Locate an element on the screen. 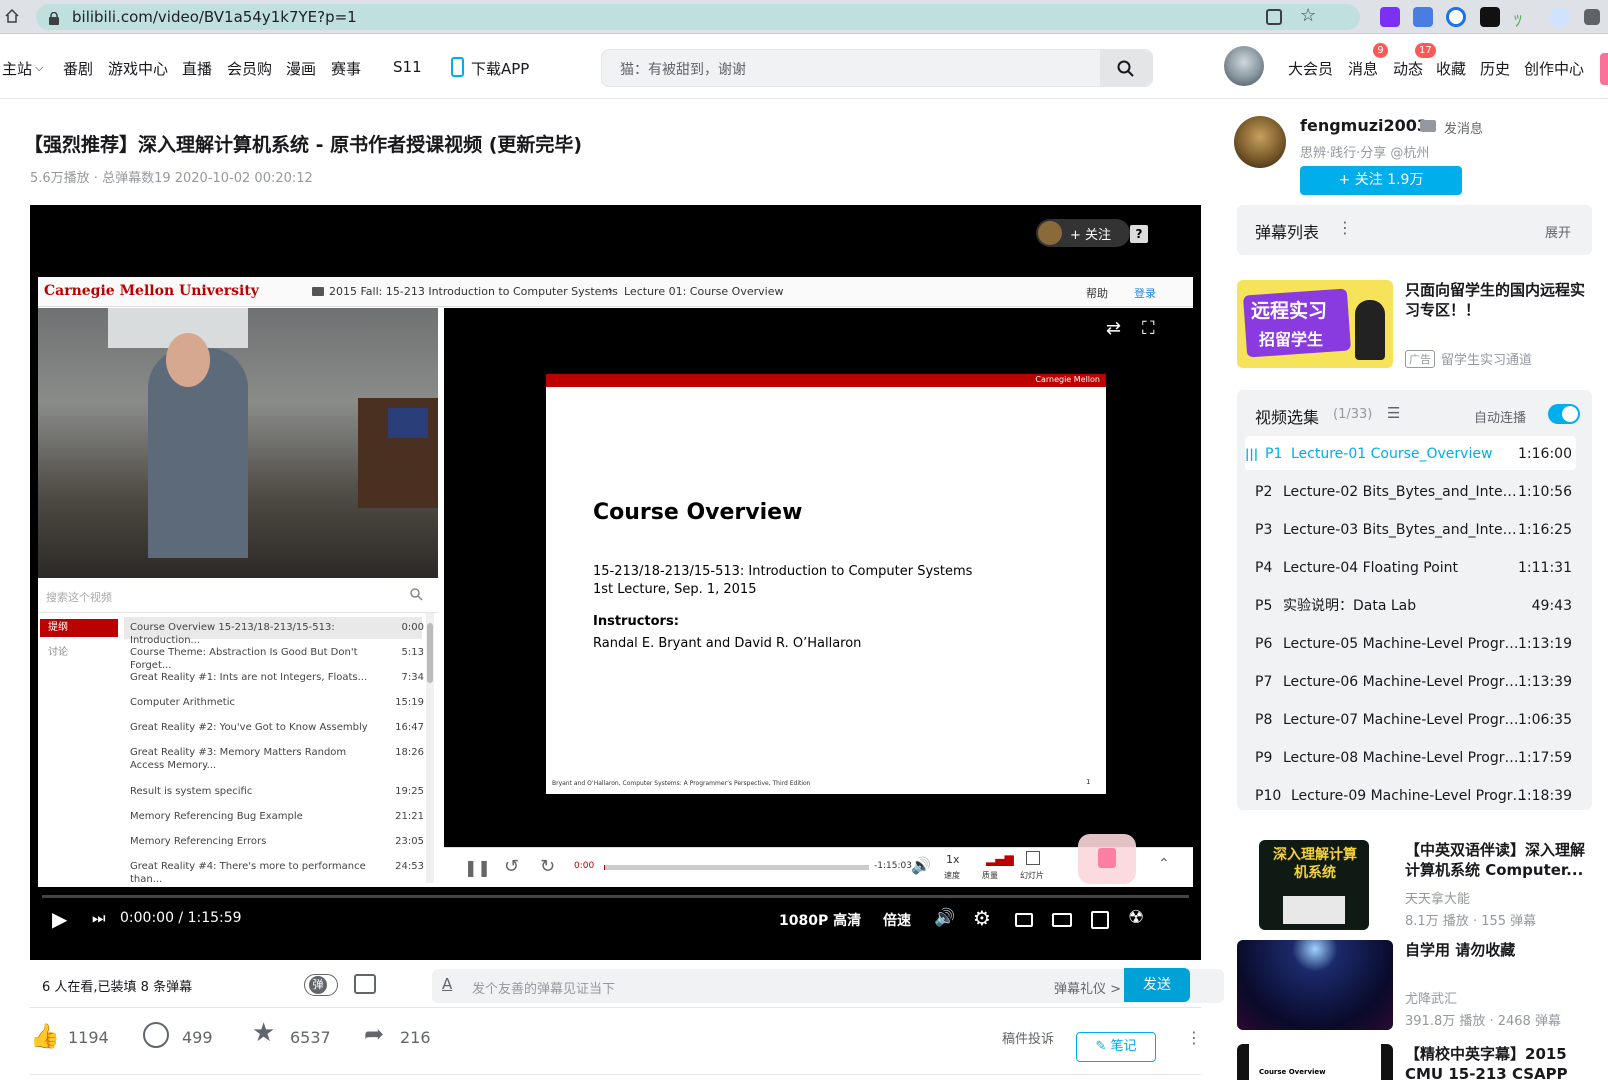  quality-selector: 1080P 高清 is located at coordinates (820, 920).